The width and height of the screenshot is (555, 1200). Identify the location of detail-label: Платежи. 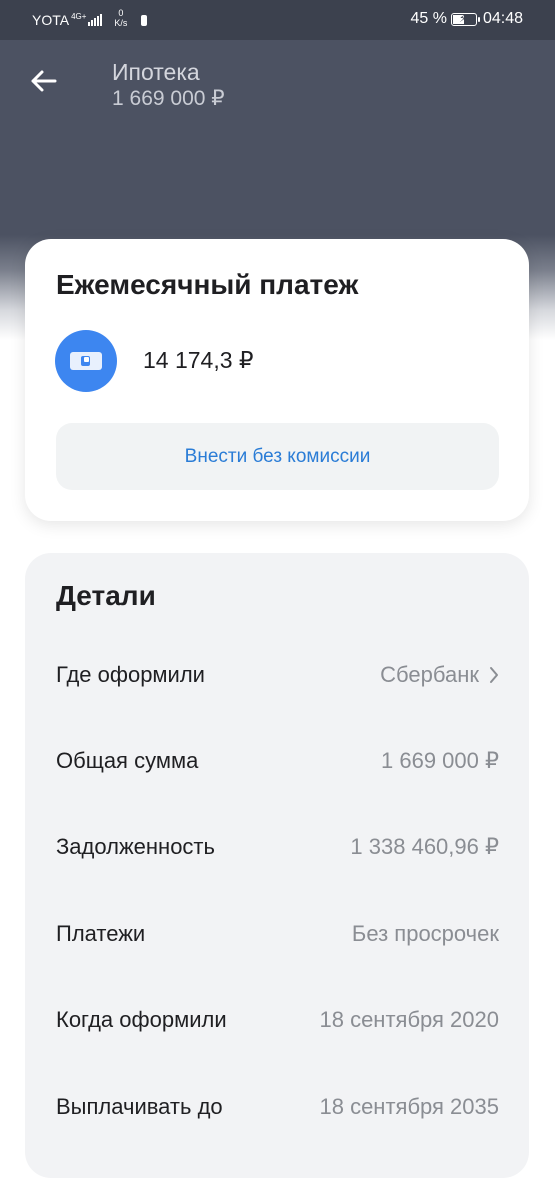
(101, 933).